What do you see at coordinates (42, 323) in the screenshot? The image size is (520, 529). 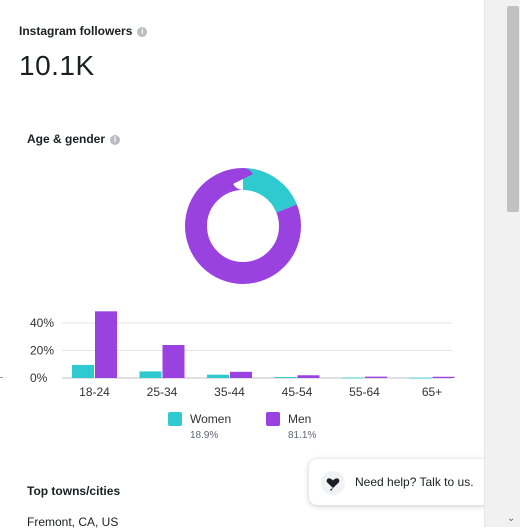 I see `y-tick-label: 40%` at bounding box center [42, 323].